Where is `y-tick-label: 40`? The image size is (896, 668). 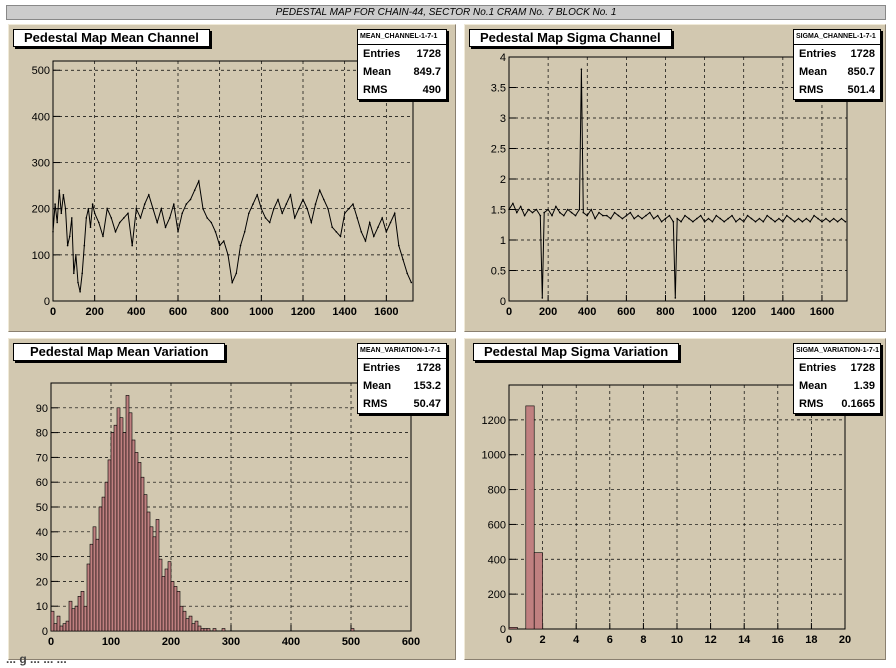 y-tick-label: 40 is located at coordinates (42, 533).